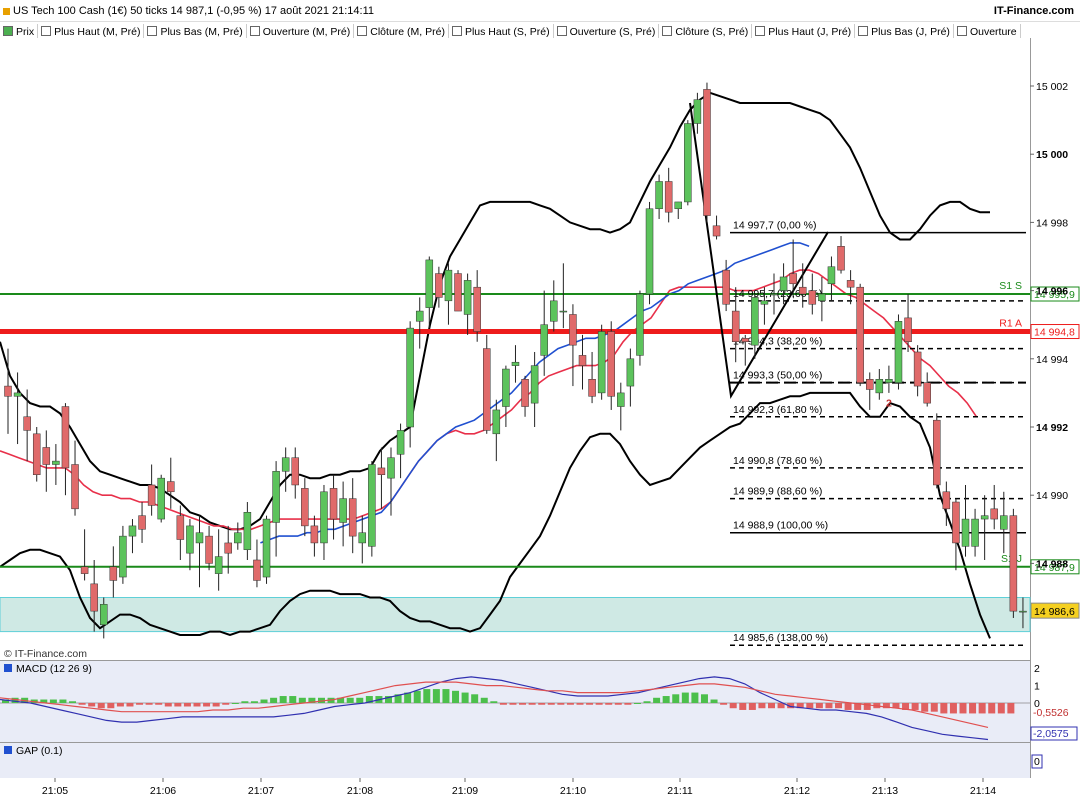  What do you see at coordinates (1052, 360) in the screenshot?
I see `y-tick-label: 14 994` at bounding box center [1052, 360].